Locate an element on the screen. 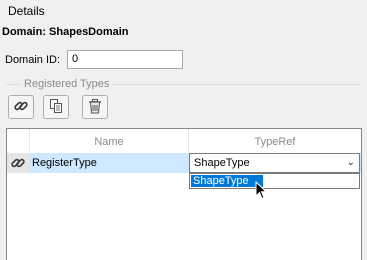  mouse-cursor-icon is located at coordinates (262, 192).